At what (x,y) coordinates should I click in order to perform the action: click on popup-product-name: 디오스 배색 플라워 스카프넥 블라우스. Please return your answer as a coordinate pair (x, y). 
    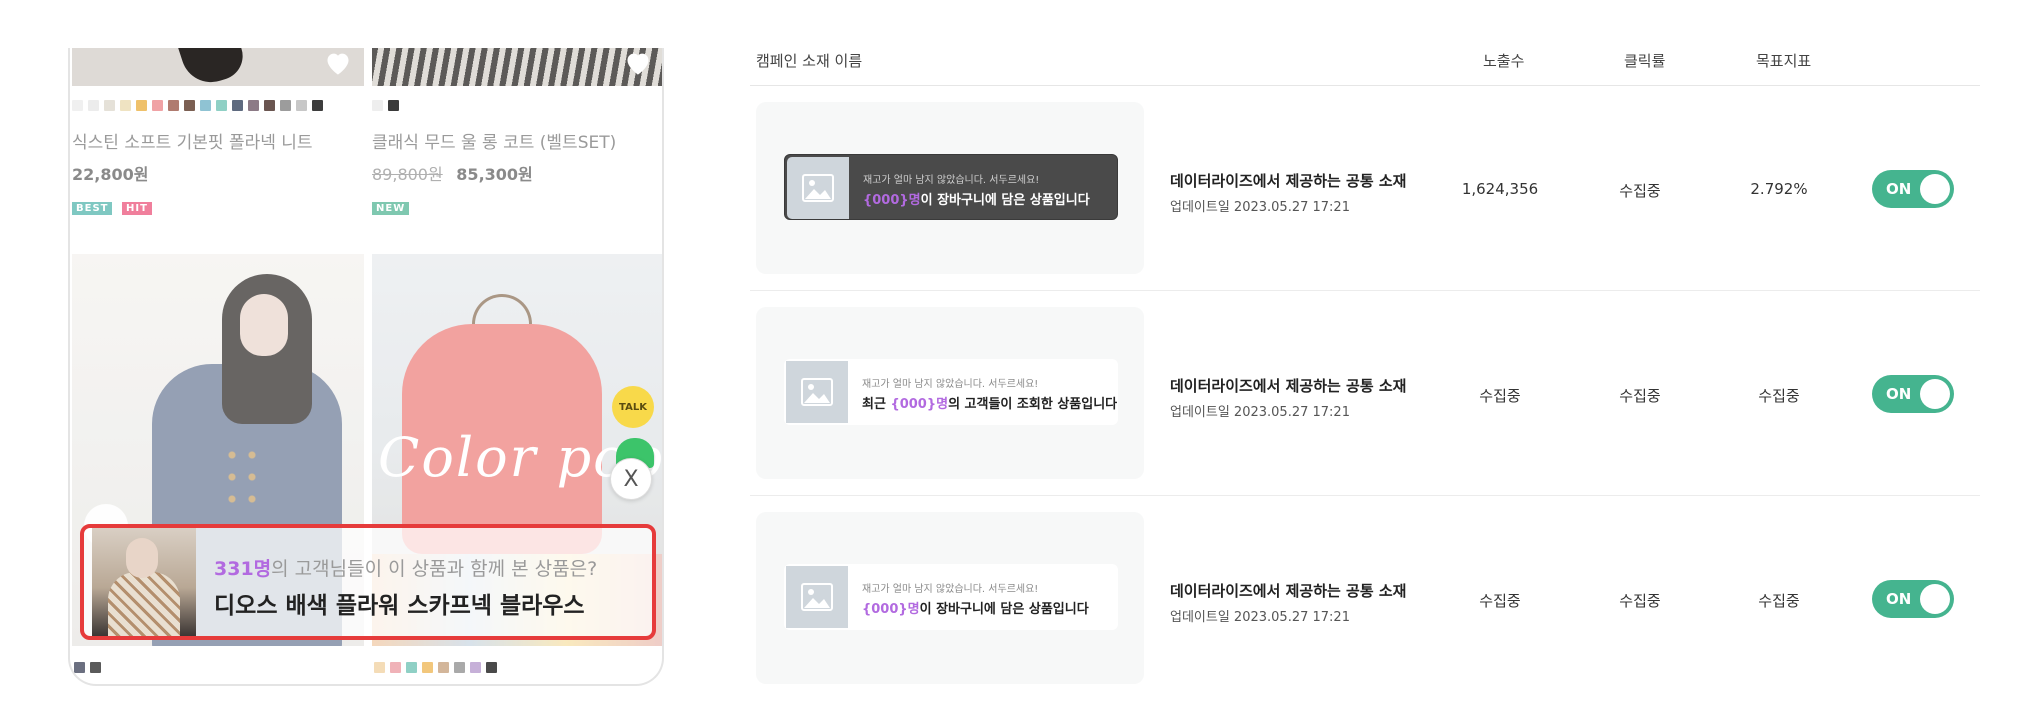
    Looking at the image, I should click on (399, 603).